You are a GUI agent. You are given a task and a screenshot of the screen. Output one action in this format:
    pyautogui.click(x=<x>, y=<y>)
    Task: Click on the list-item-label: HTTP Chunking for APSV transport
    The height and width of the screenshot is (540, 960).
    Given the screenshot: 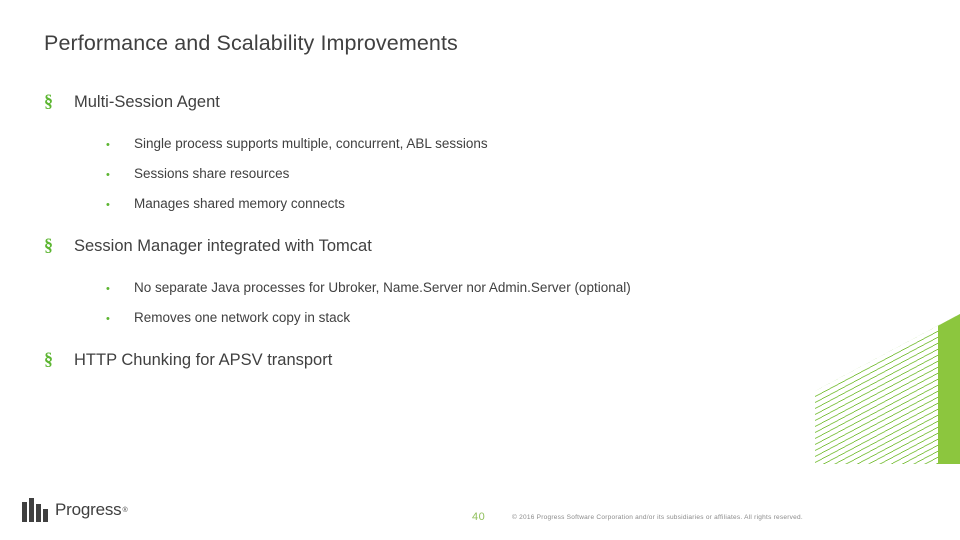 What is the action you would take?
    pyautogui.click(x=203, y=360)
    